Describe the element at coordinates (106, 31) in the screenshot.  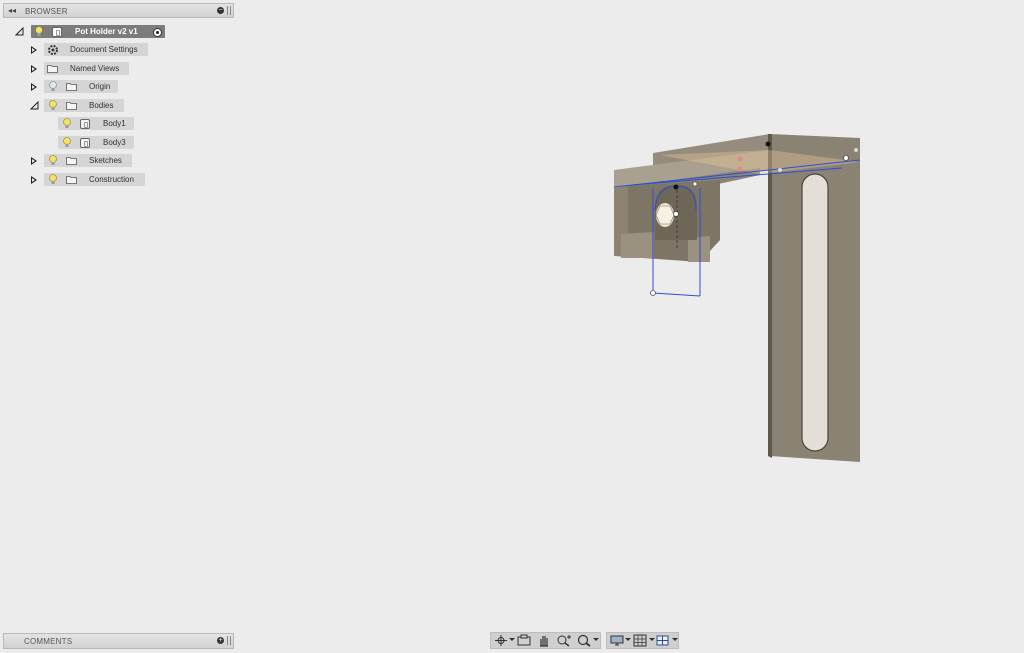
I see `root-label: Pot Holder v2 v1` at that location.